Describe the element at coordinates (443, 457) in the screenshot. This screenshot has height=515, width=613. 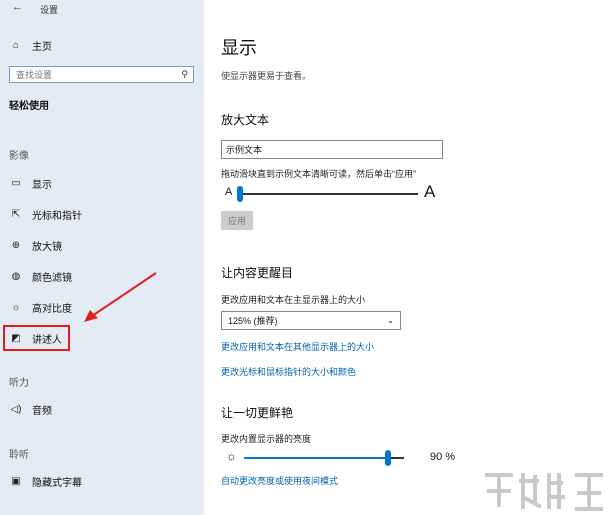
I see `brightness-value: 90 %` at that location.